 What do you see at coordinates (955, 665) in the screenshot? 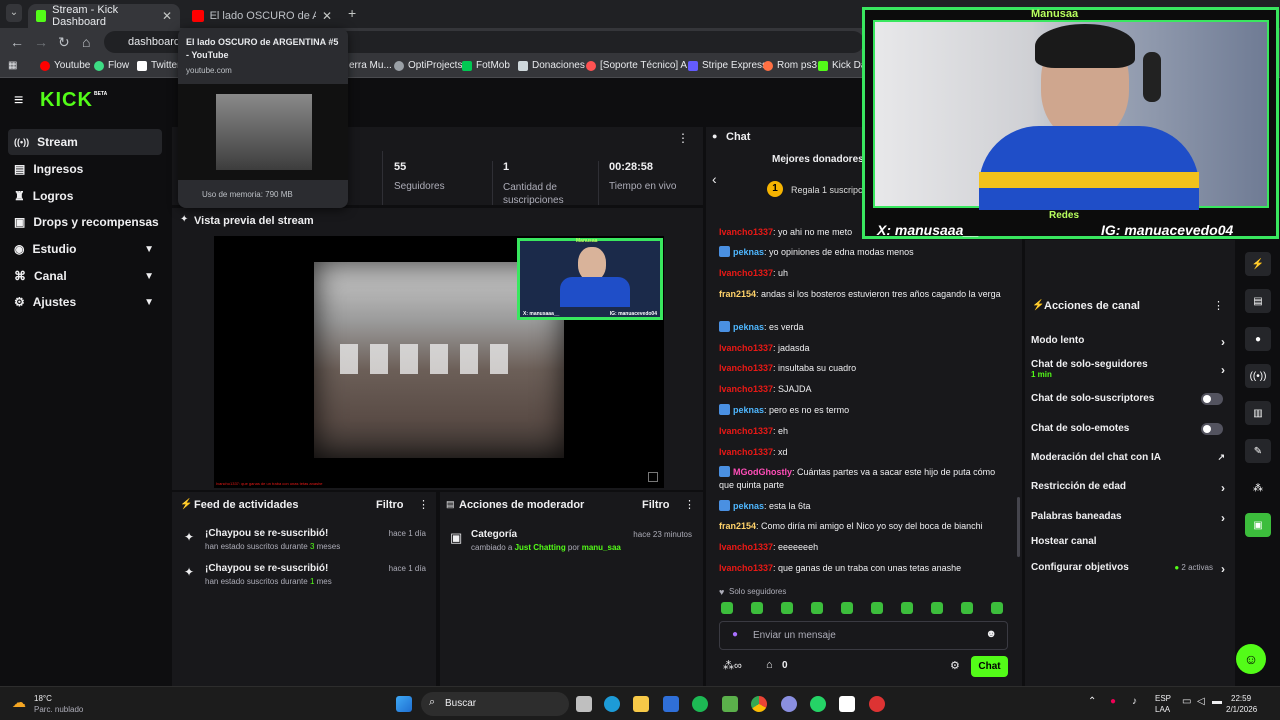
I see `chat-settings-icon: ⚙` at bounding box center [955, 665].